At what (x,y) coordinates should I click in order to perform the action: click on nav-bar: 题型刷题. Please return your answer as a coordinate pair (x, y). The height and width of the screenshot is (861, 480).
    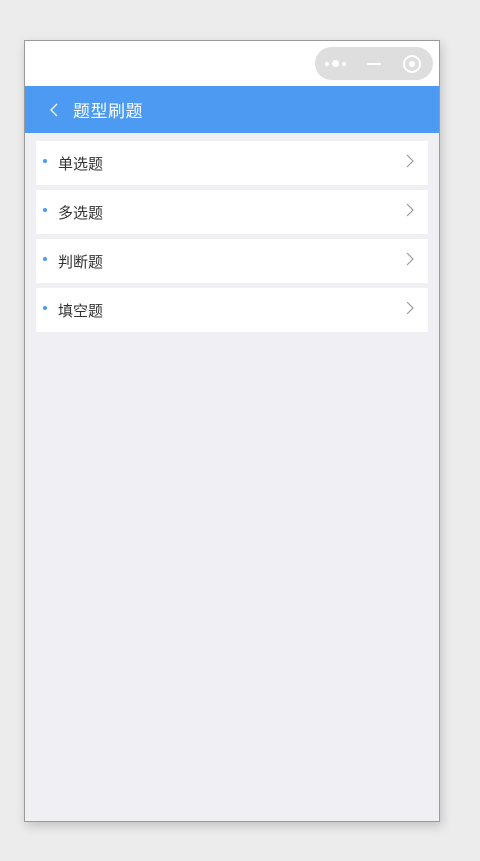
    Looking at the image, I should click on (232, 109).